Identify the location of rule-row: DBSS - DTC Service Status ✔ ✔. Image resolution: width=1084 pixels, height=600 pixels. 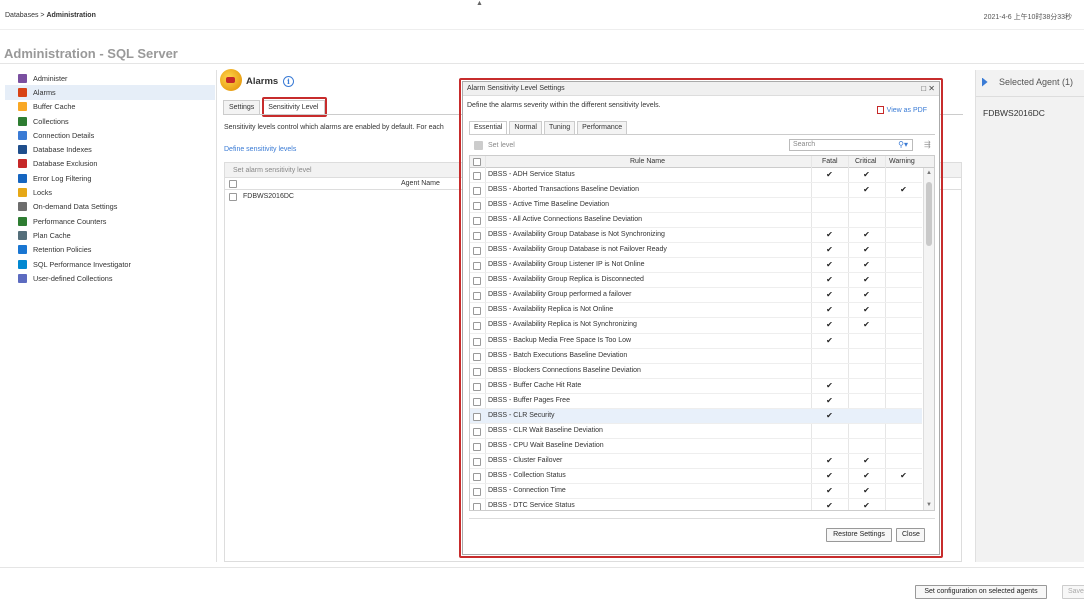
(696, 504).